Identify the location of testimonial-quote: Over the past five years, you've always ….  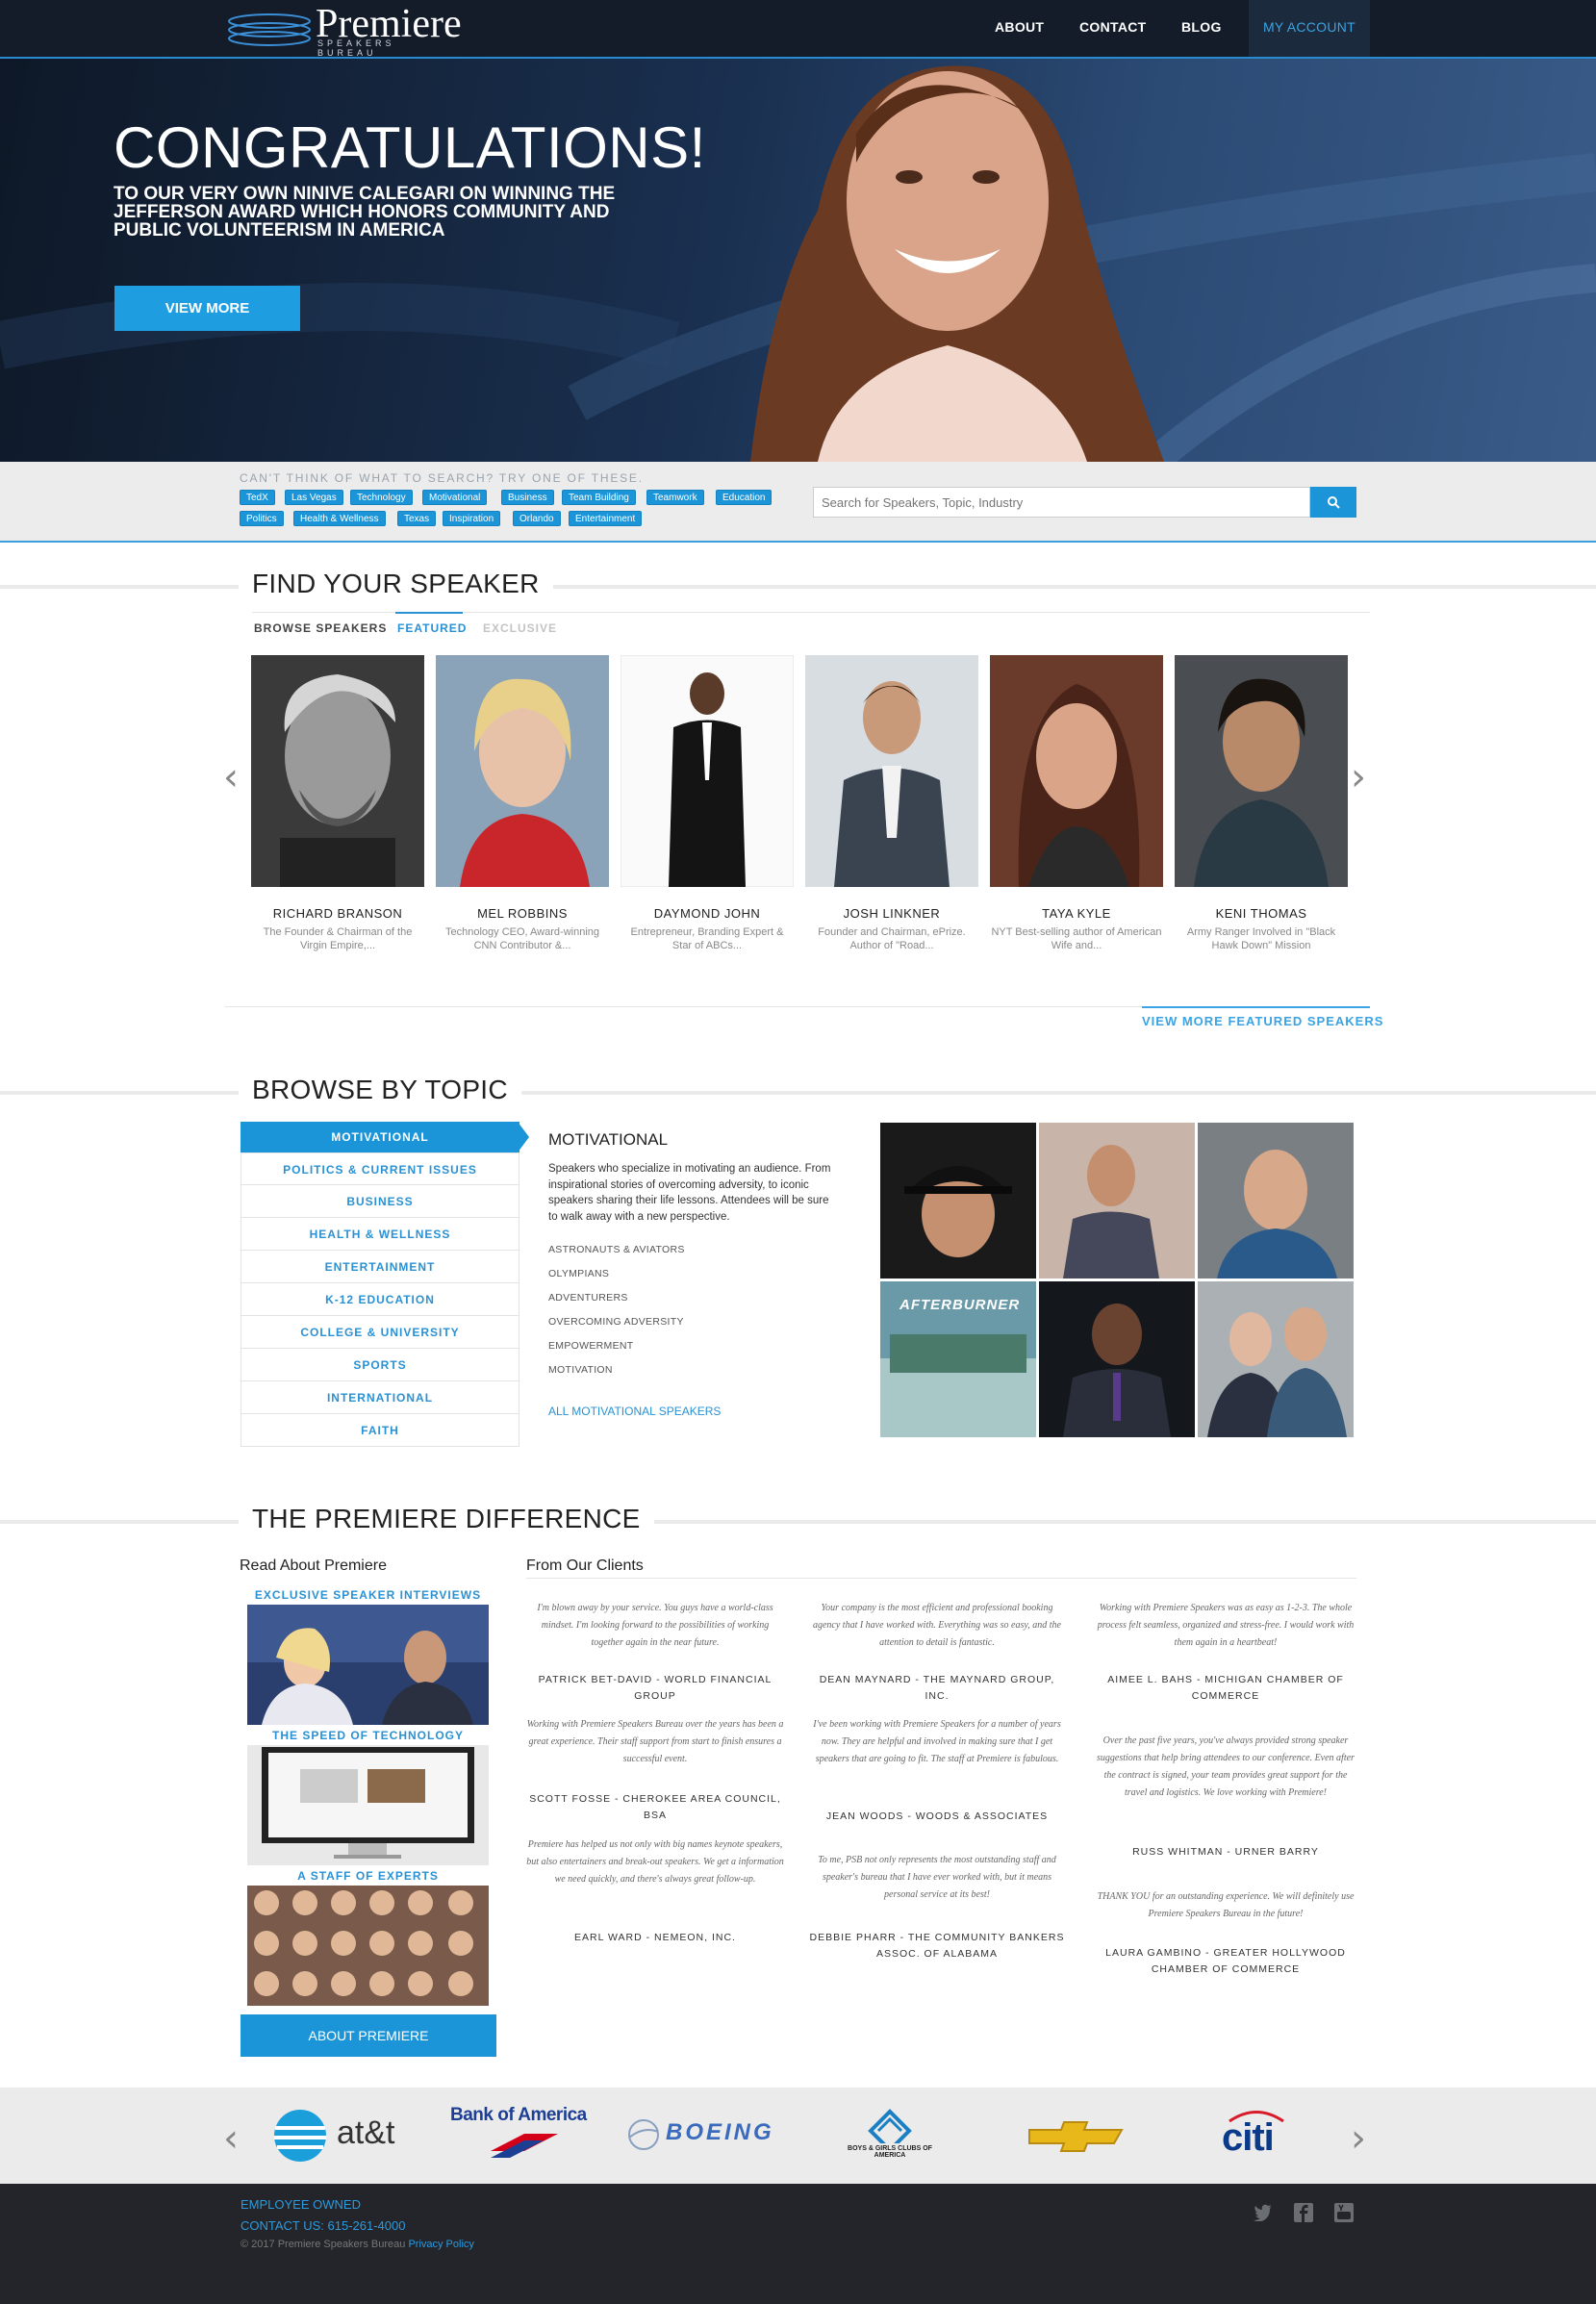
(1226, 1766).